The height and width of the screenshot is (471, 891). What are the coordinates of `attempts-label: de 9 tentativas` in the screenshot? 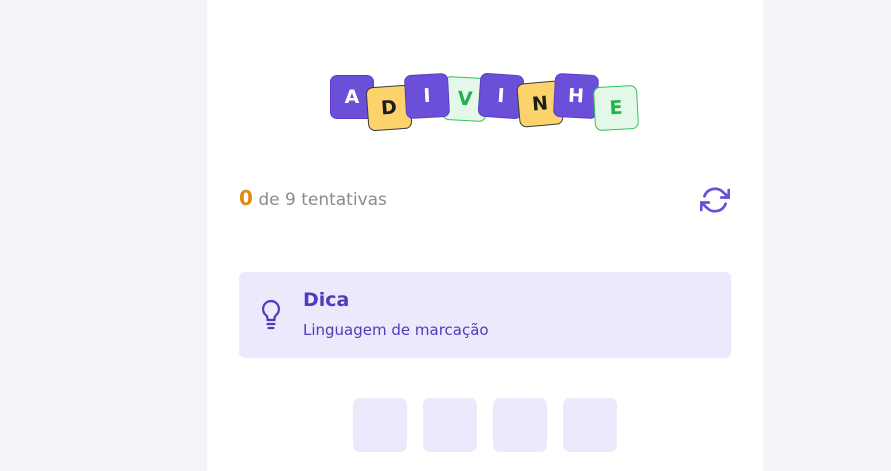 It's located at (322, 200).